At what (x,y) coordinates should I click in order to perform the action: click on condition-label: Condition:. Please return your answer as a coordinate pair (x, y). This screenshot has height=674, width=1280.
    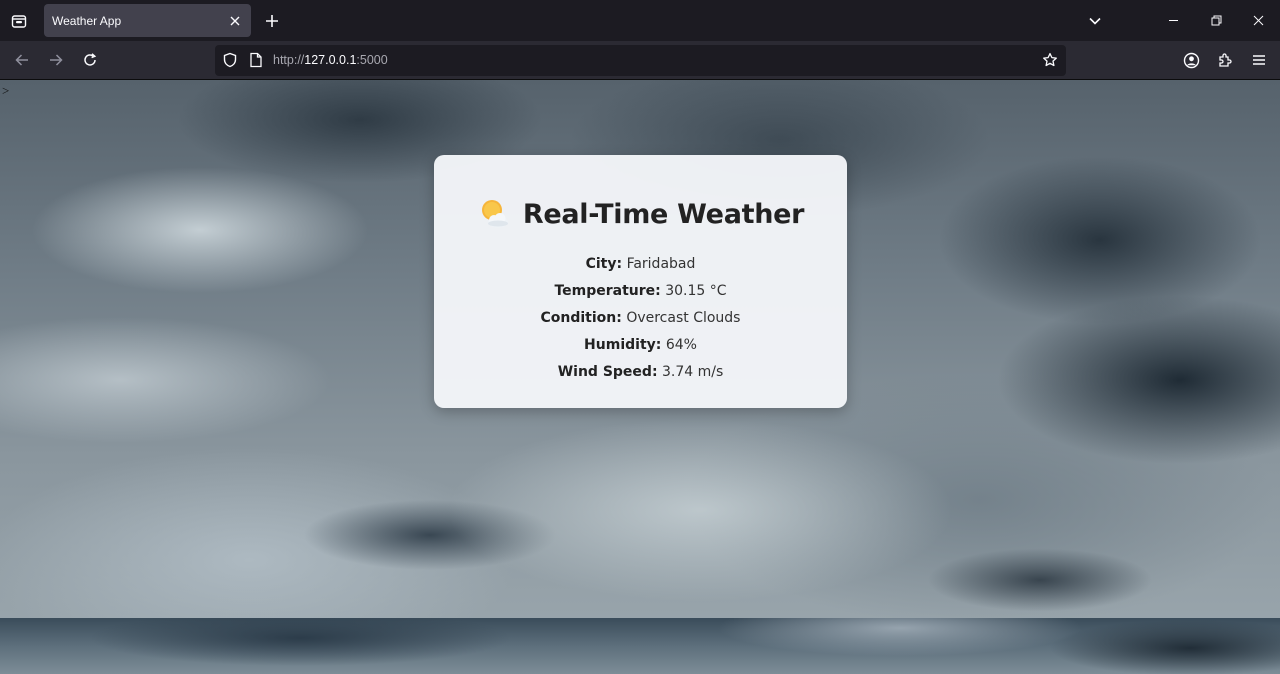
    Looking at the image, I should click on (581, 318).